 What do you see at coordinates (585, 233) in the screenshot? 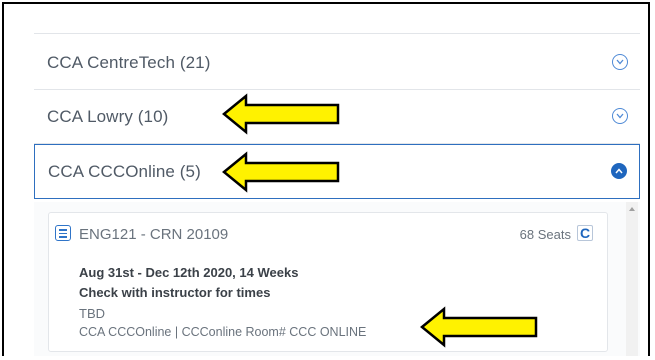
I see `refresh-icon: C` at bounding box center [585, 233].